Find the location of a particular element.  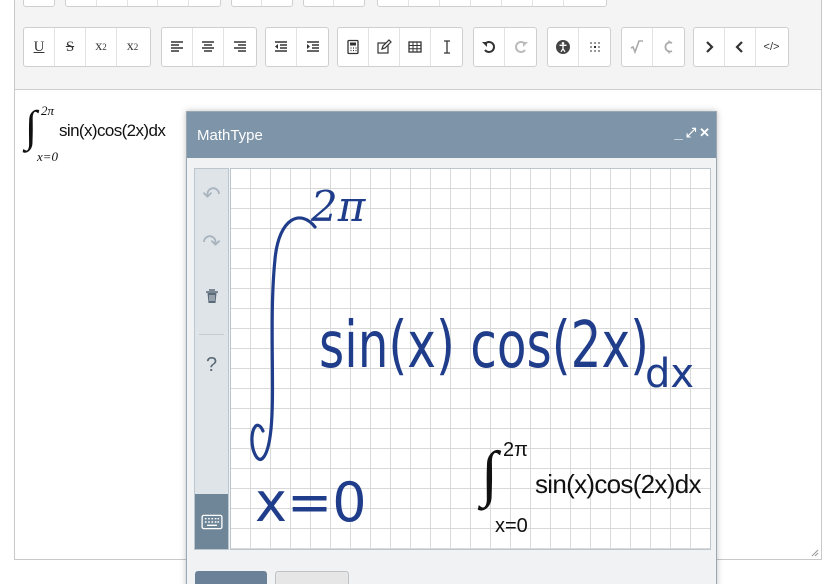

outdent-button is located at coordinates (281, 47).